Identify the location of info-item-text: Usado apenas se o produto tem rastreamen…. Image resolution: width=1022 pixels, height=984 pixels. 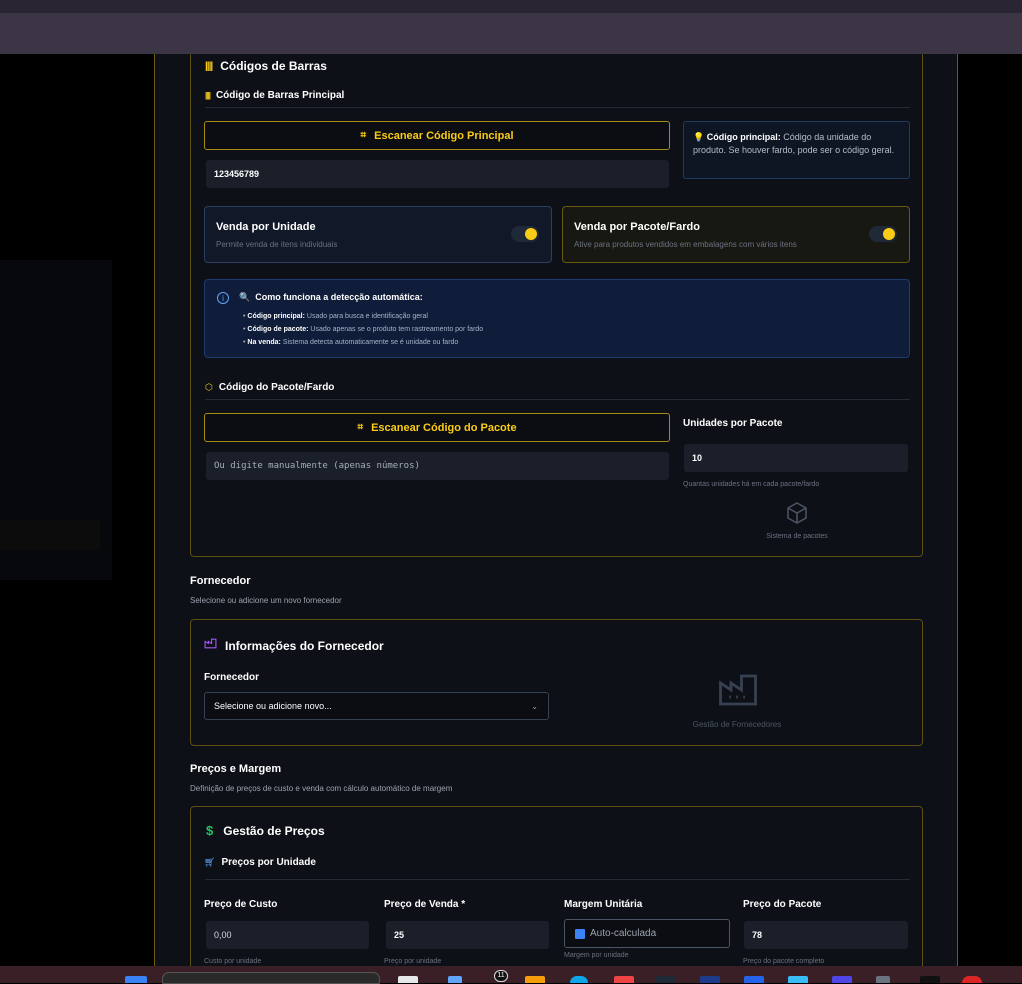
(396, 329).